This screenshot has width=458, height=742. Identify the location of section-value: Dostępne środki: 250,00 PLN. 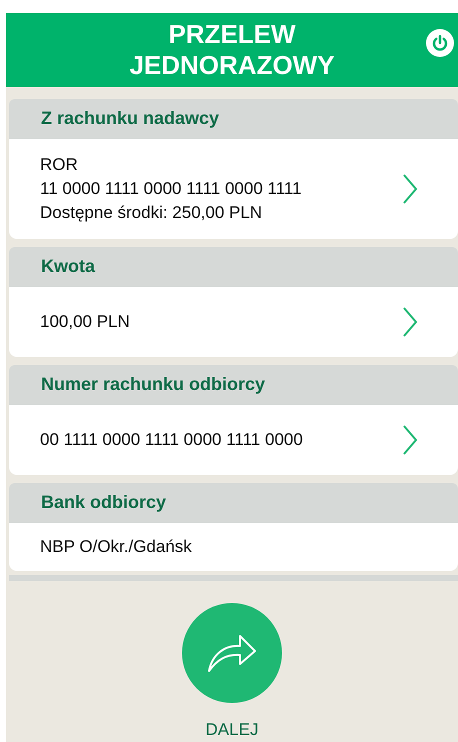
(152, 213).